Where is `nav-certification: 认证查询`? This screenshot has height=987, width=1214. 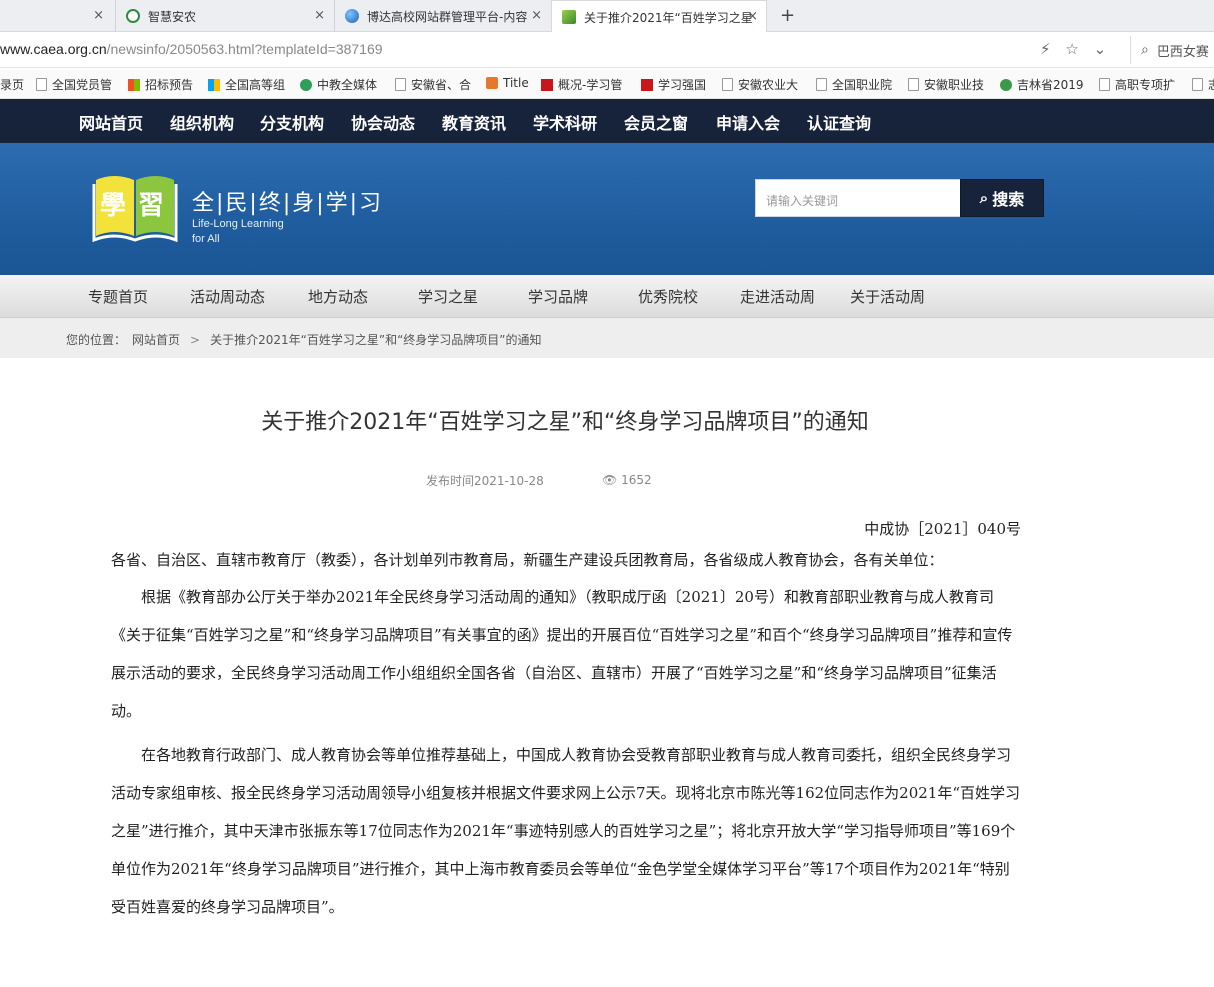
nav-certification: 认证查询 is located at coordinates (839, 122).